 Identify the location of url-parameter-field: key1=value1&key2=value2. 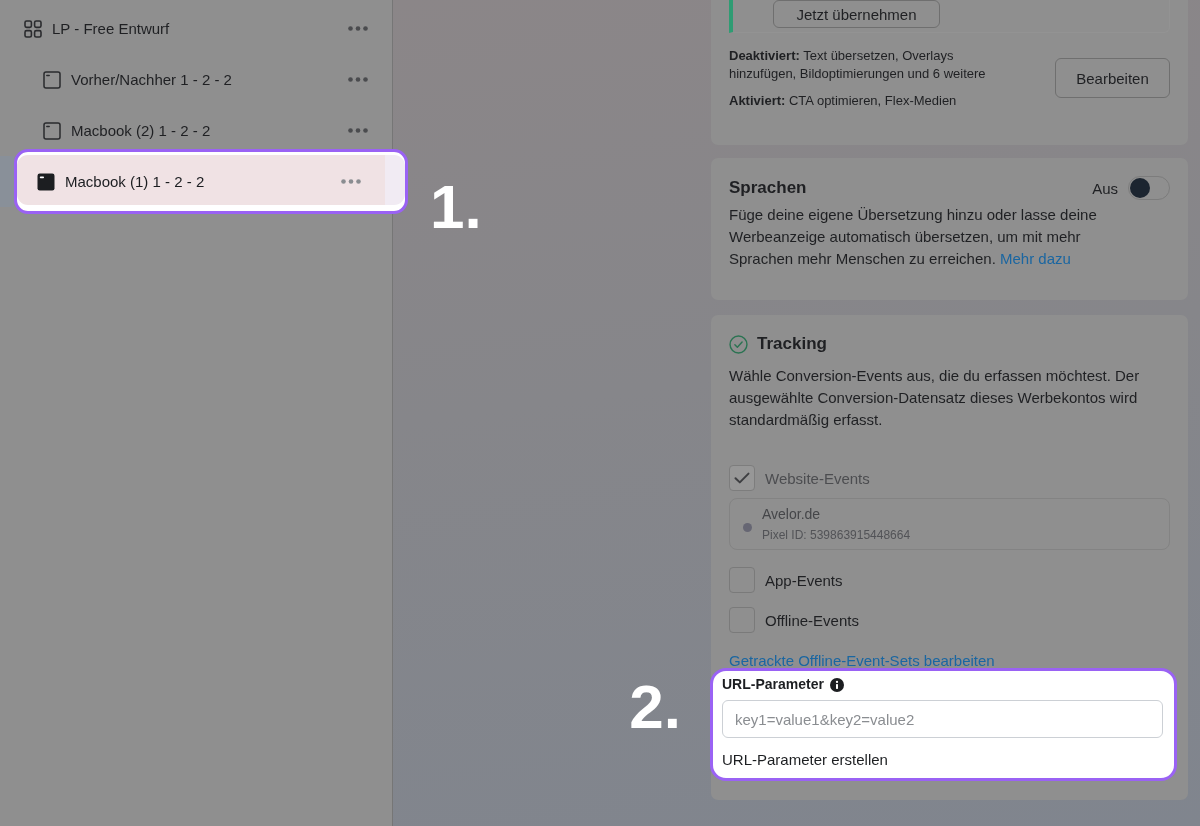
(942, 719).